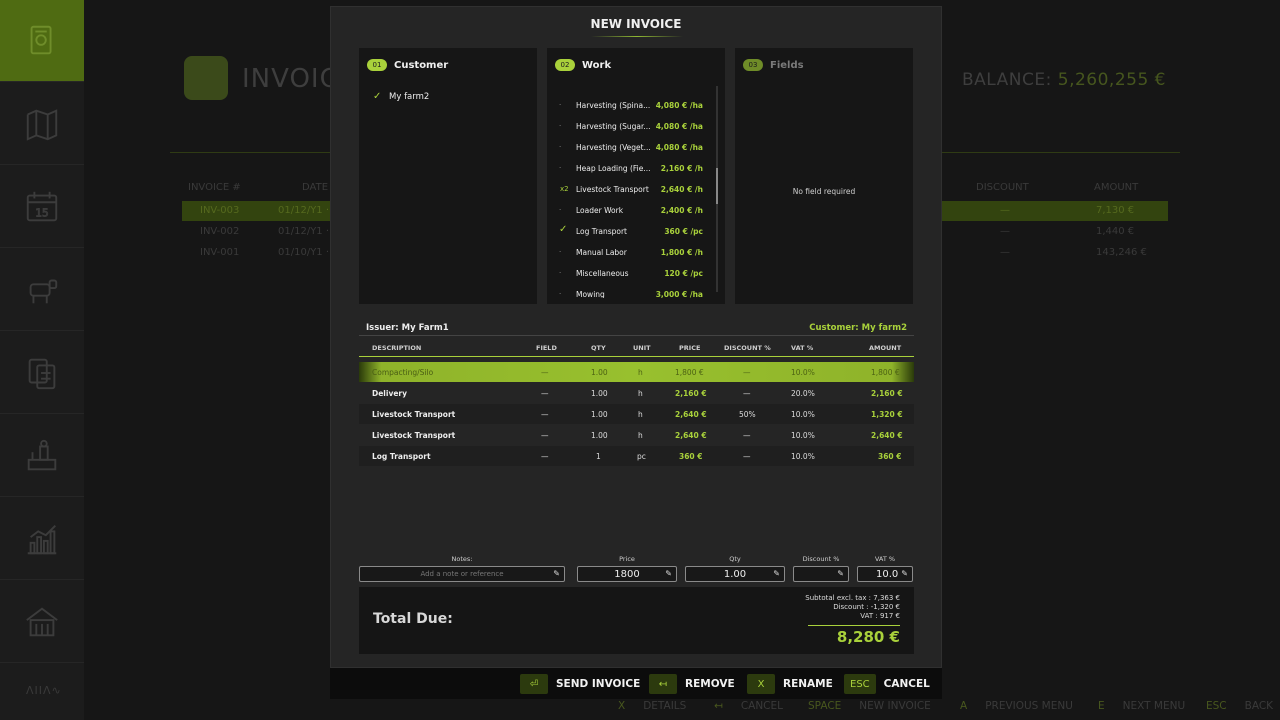  I want to click on title-underline, so click(637, 36).